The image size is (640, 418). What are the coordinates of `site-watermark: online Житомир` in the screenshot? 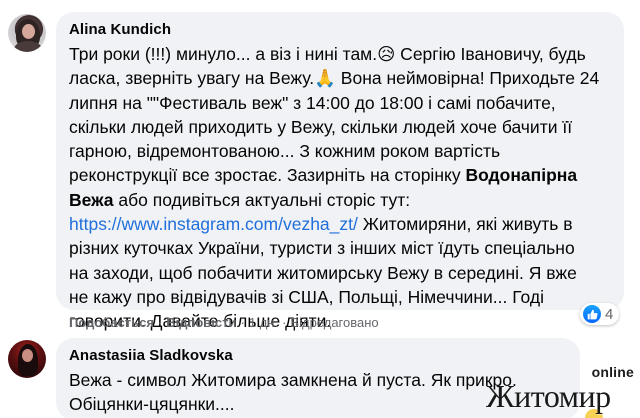 It's located at (563, 391).